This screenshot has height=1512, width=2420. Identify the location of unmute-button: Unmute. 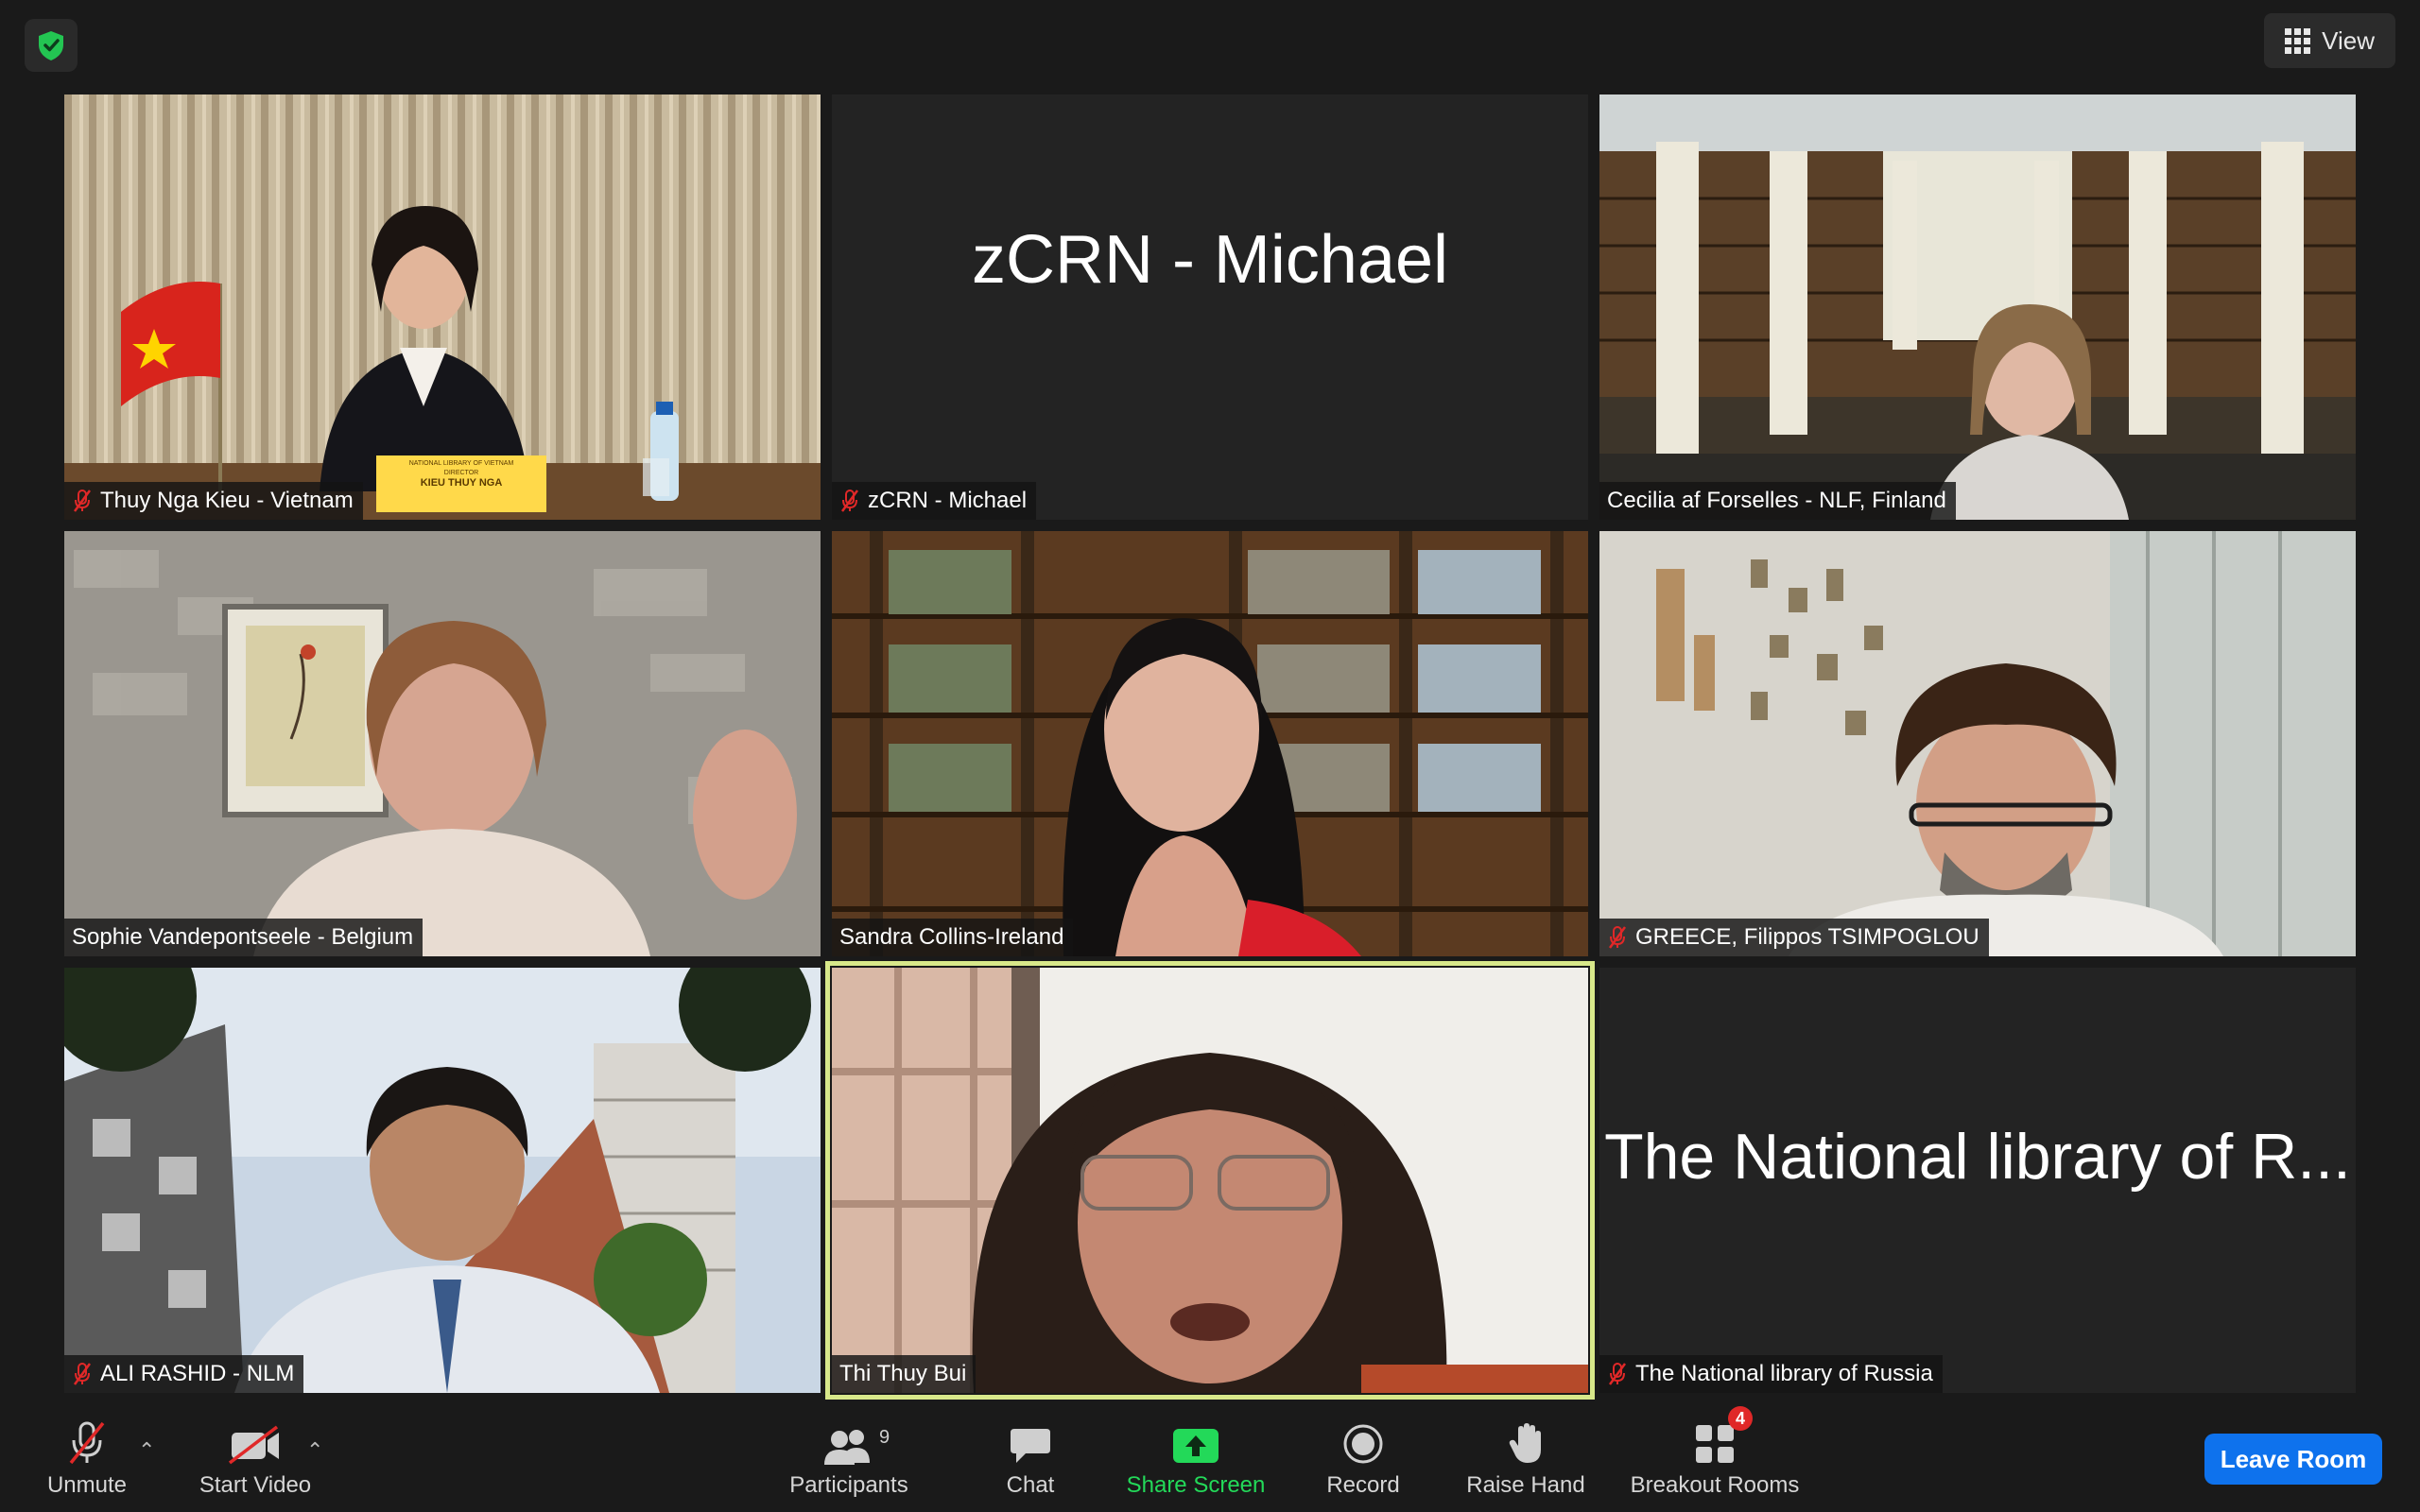
(87, 1461).